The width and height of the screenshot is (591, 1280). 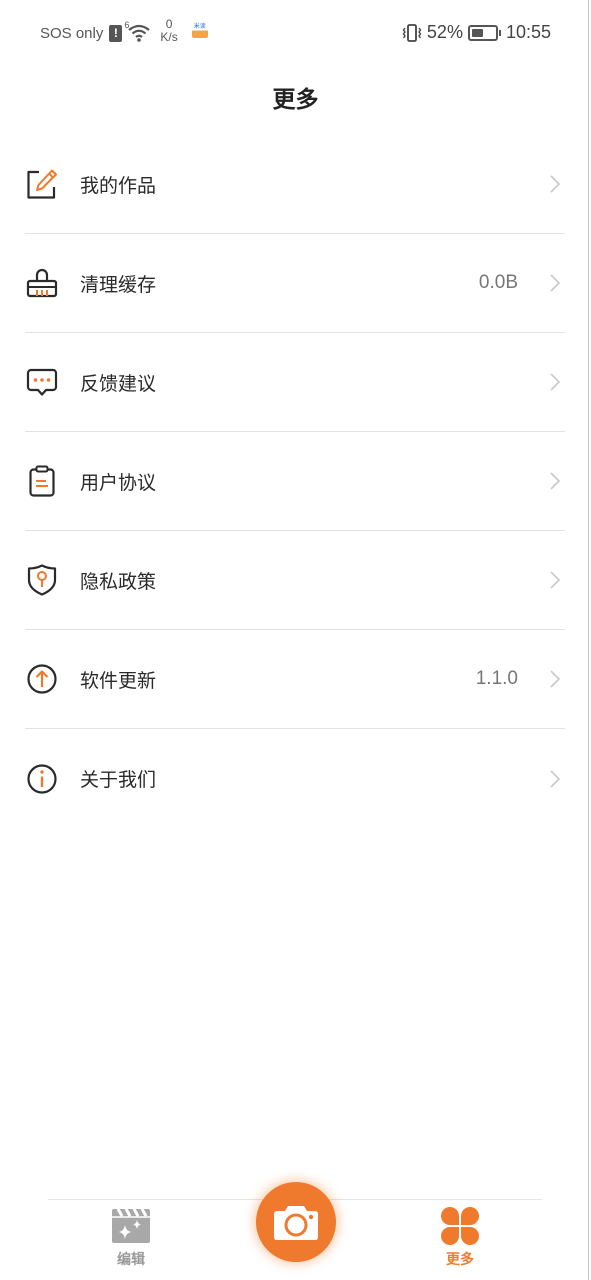 I want to click on bottom-nav: 编辑 更多, so click(x=295, y=1231).